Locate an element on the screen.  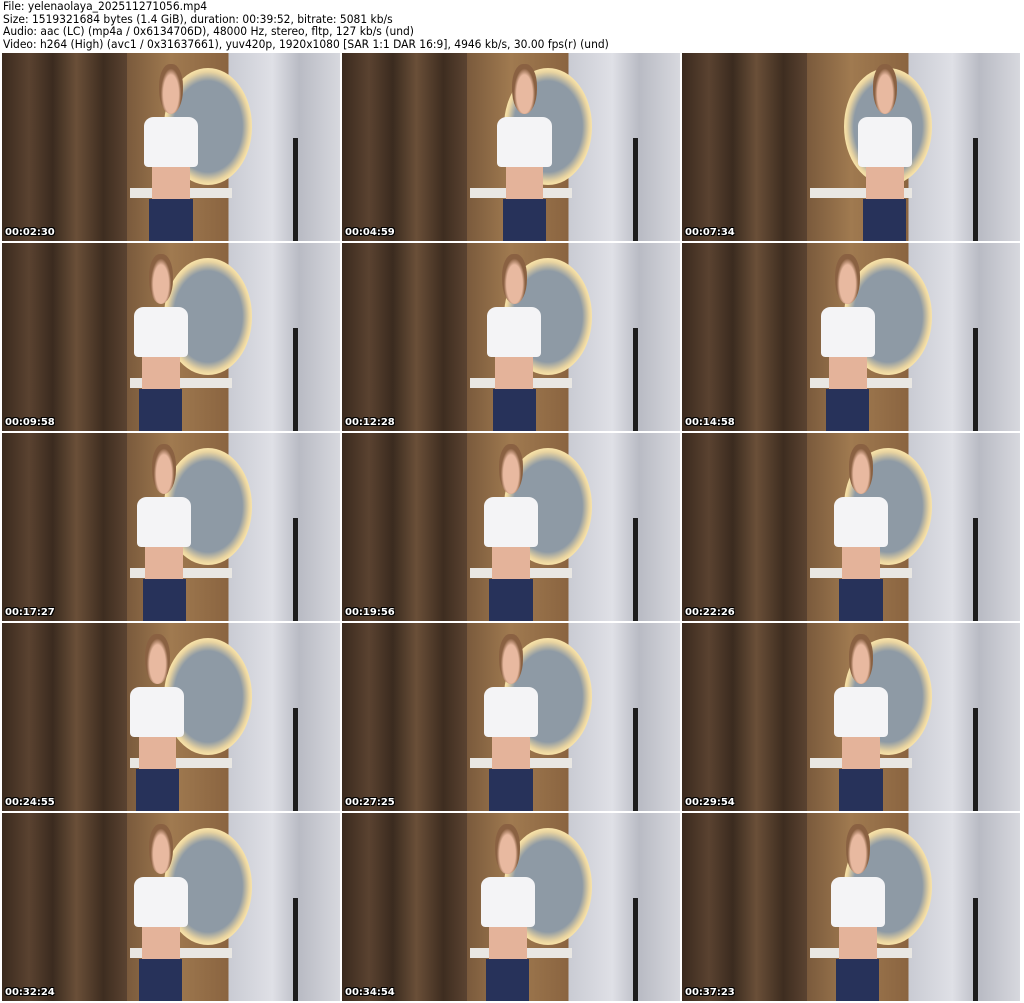
timestamp: 00:02:30 is located at coordinates (30, 232).